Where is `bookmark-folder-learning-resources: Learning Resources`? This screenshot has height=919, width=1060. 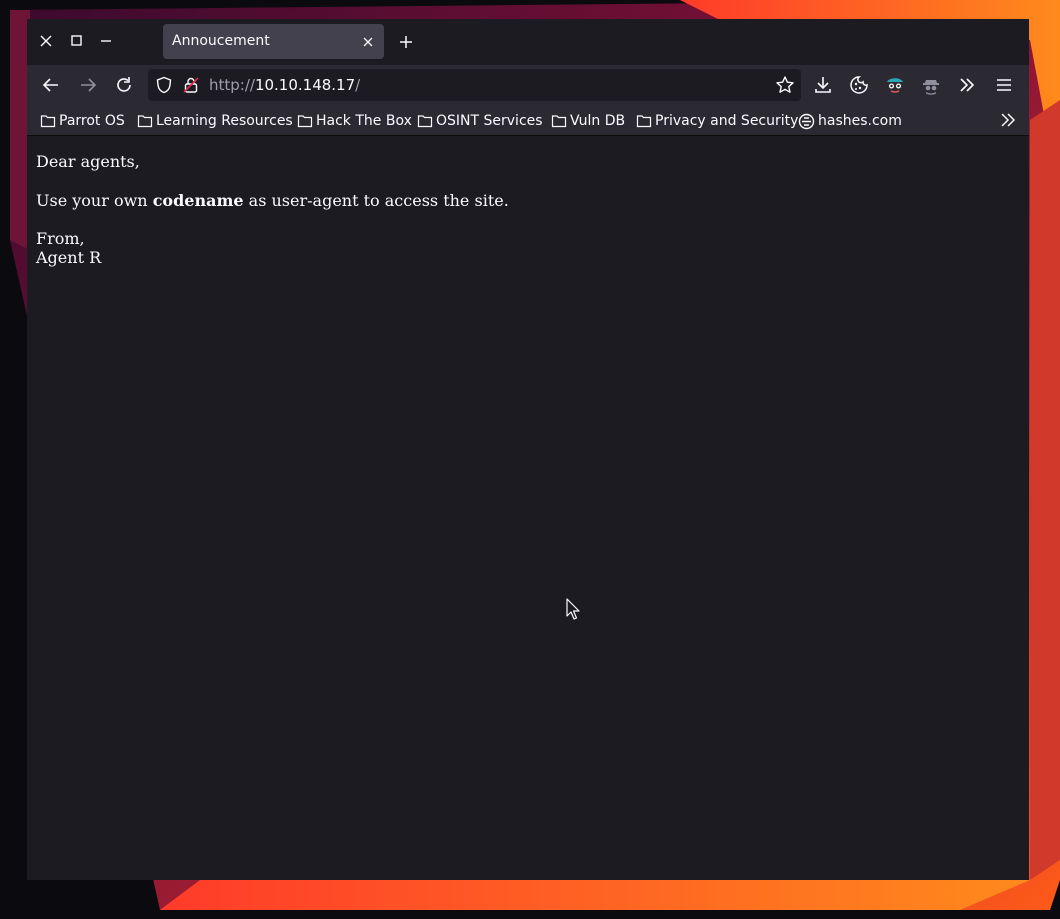
bookmark-folder-learning-resources: Learning Resources is located at coordinates (215, 121).